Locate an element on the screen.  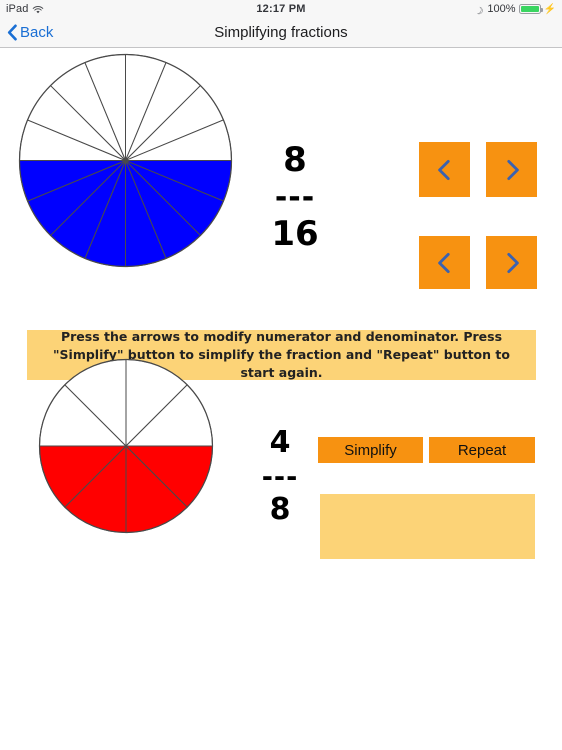
navigation-bar: Back Simplifying fractions is located at coordinates (281, 33).